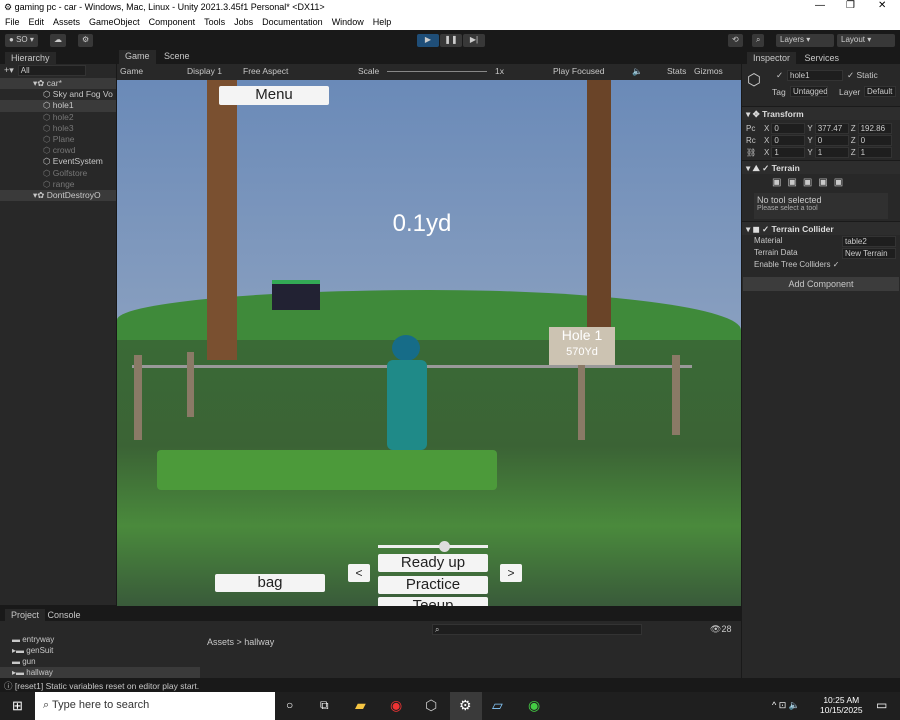 This screenshot has height=720, width=900. What do you see at coordinates (637, 71) in the screenshot?
I see `mute-icon: 🔈` at bounding box center [637, 71].